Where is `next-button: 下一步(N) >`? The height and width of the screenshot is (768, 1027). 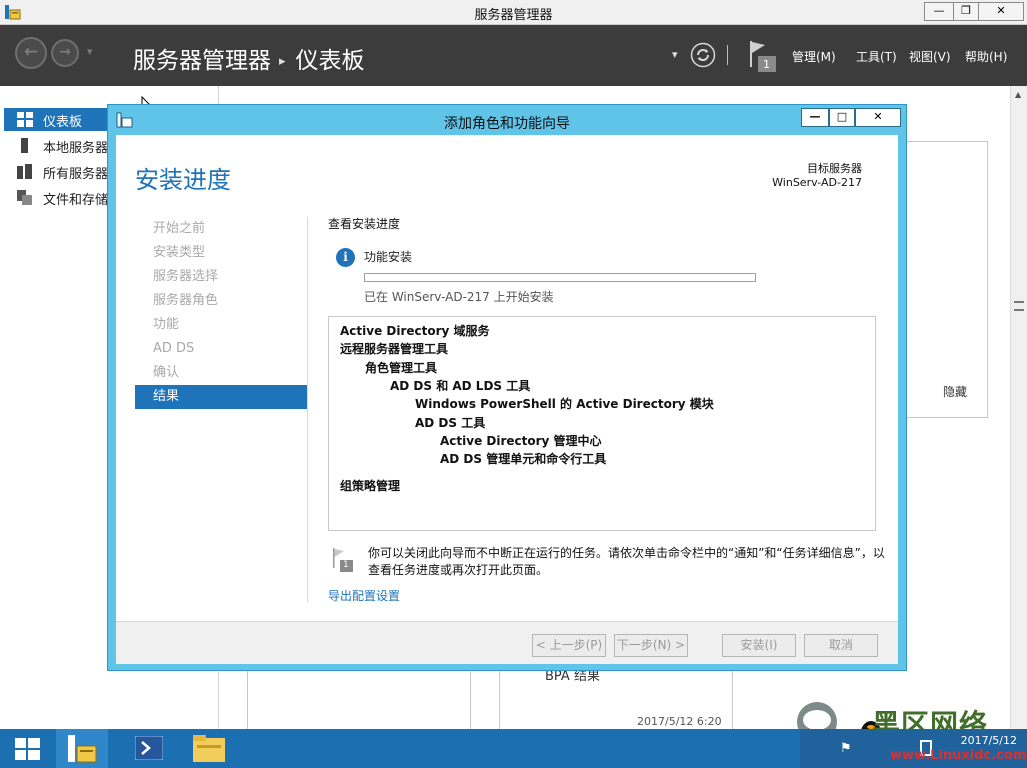 next-button: 下一步(N) > is located at coordinates (651, 645).